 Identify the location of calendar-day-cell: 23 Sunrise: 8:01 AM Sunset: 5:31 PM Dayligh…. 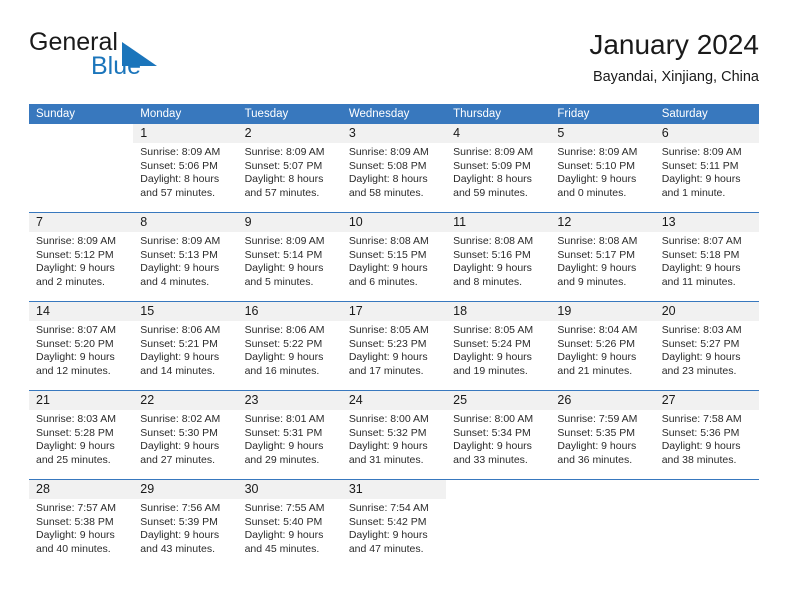
(289, 435).